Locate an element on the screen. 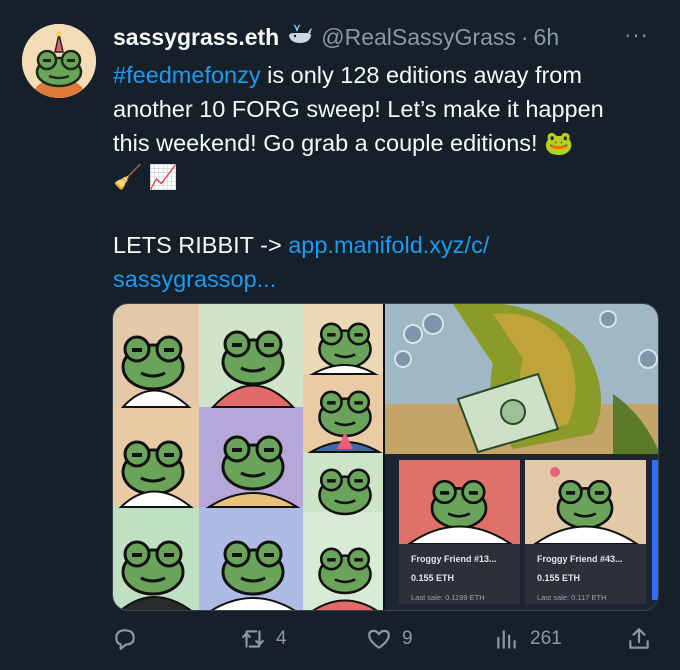 This screenshot has width=680, height=670. text-line: LETS RIBBIT -> app.manifold.xyz/c/ is located at coordinates (383, 245).